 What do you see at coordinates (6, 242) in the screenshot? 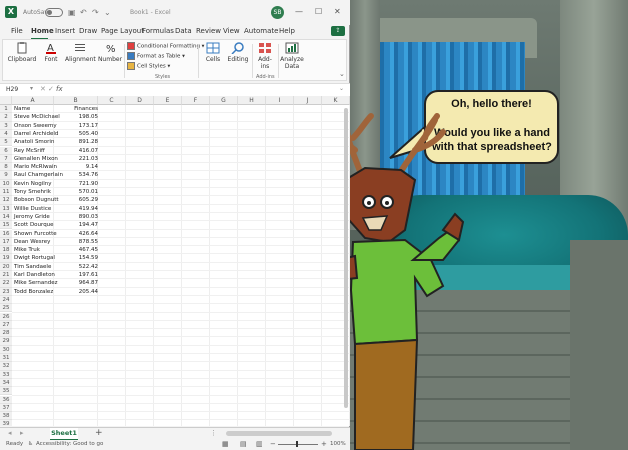
I see `row-header: 17` at bounding box center [6, 242].